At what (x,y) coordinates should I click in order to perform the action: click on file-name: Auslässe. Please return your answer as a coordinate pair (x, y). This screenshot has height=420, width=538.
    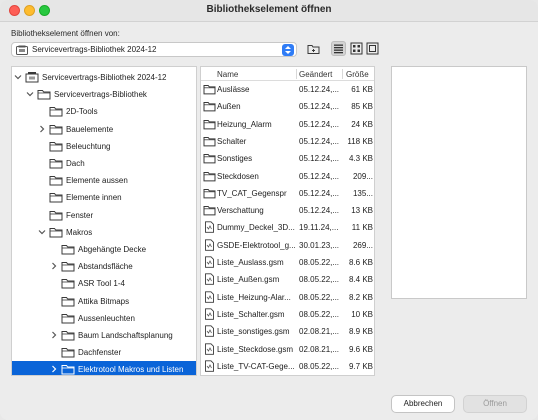
    Looking at the image, I should click on (233, 89).